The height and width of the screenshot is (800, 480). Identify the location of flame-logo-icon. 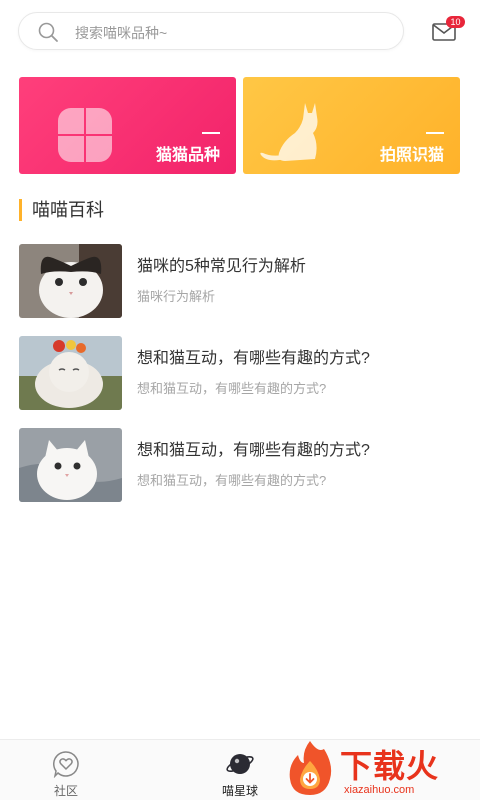
(310, 768).